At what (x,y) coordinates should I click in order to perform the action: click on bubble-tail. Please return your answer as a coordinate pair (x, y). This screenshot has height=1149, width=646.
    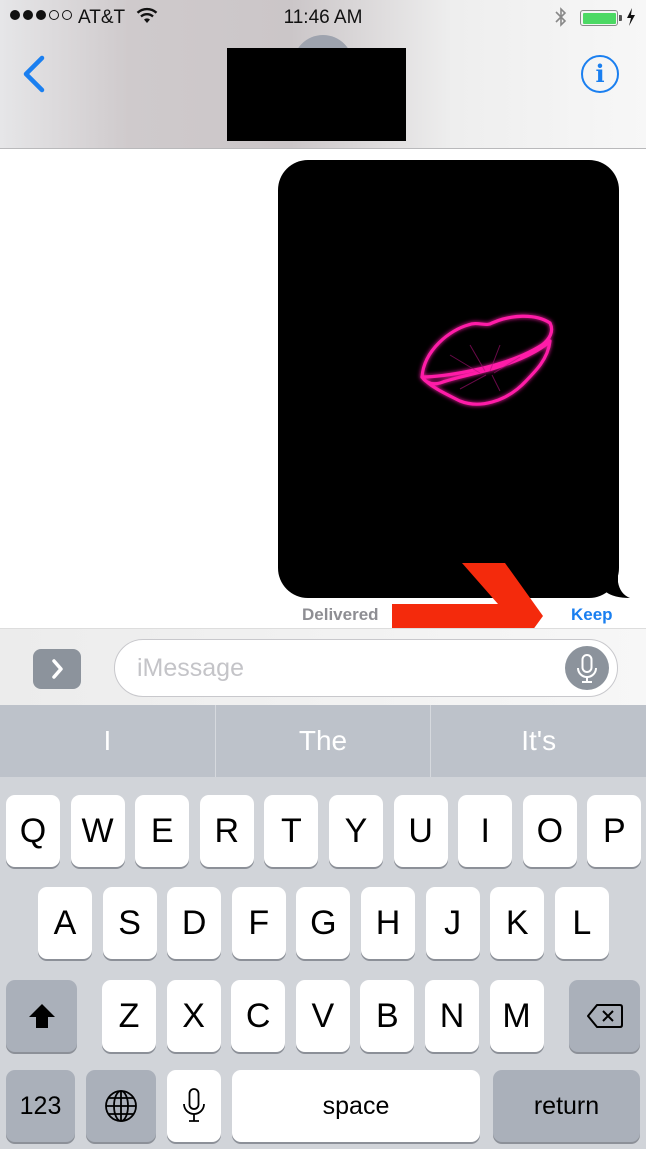
    Looking at the image, I should click on (615, 583).